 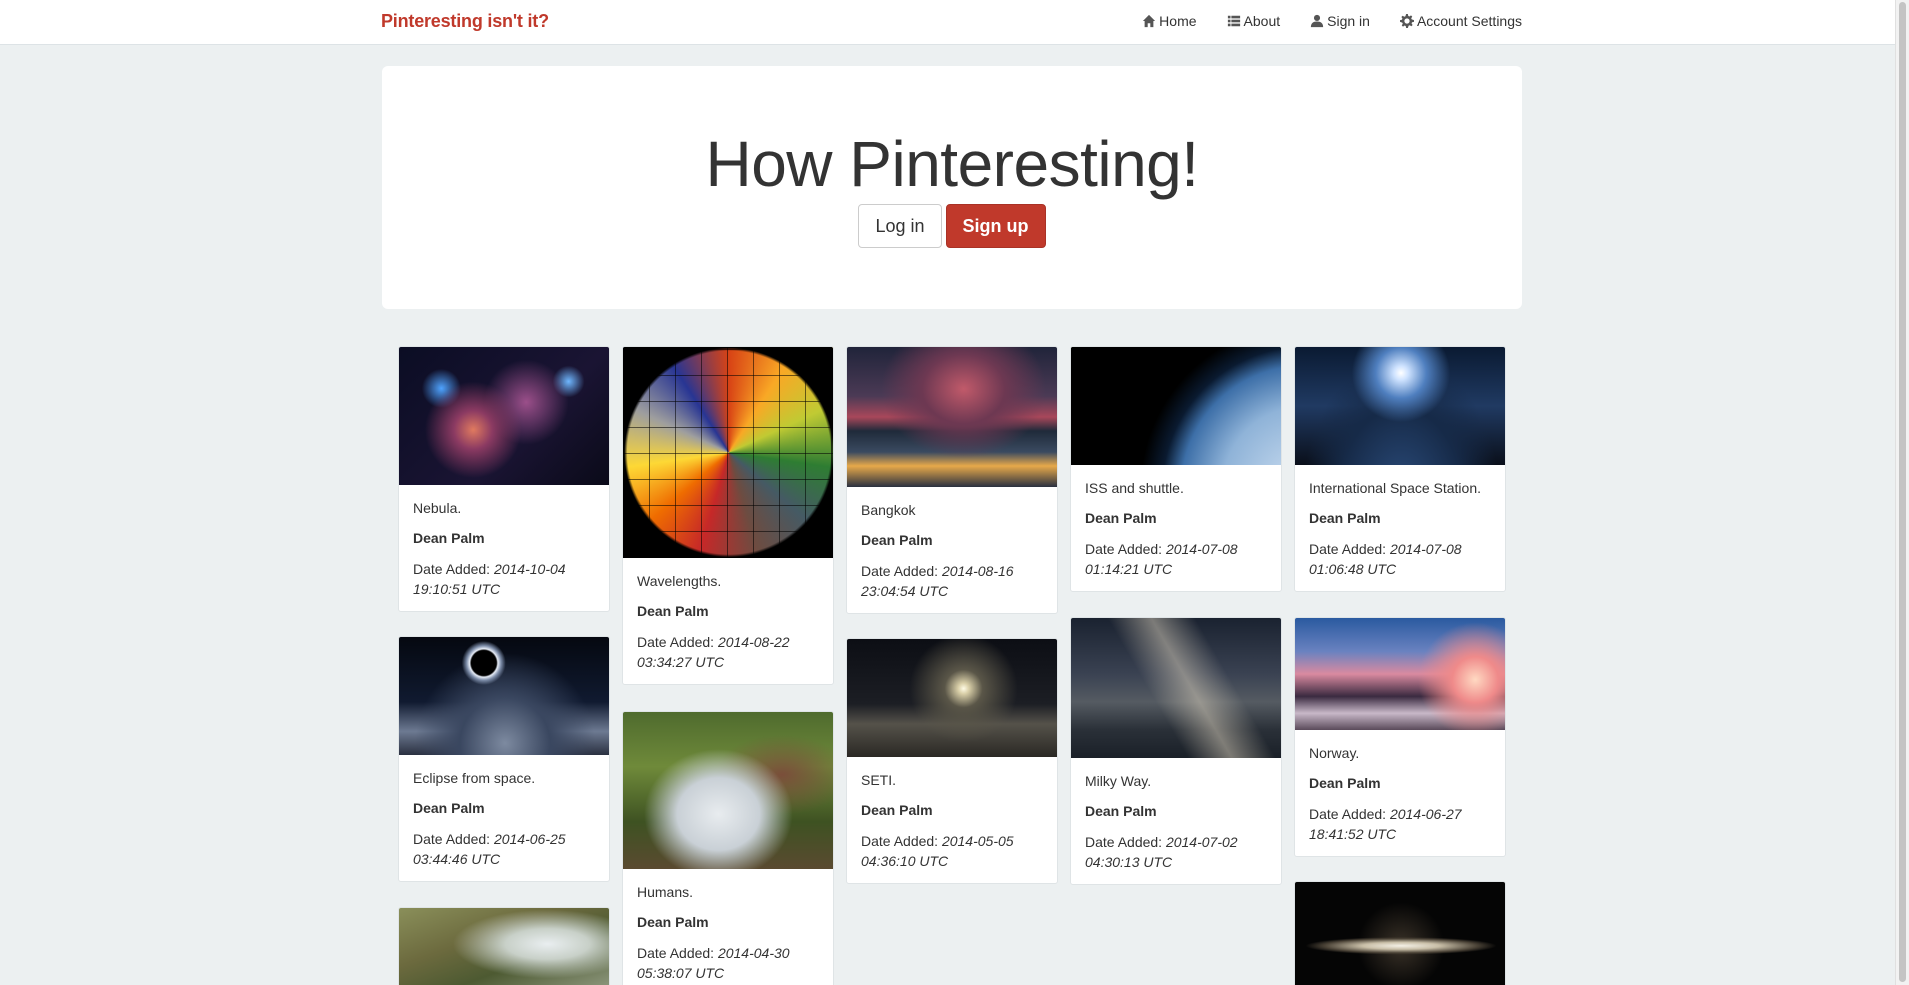 I want to click on nav-account-settings-label: Account Settings, so click(x=1469, y=21).